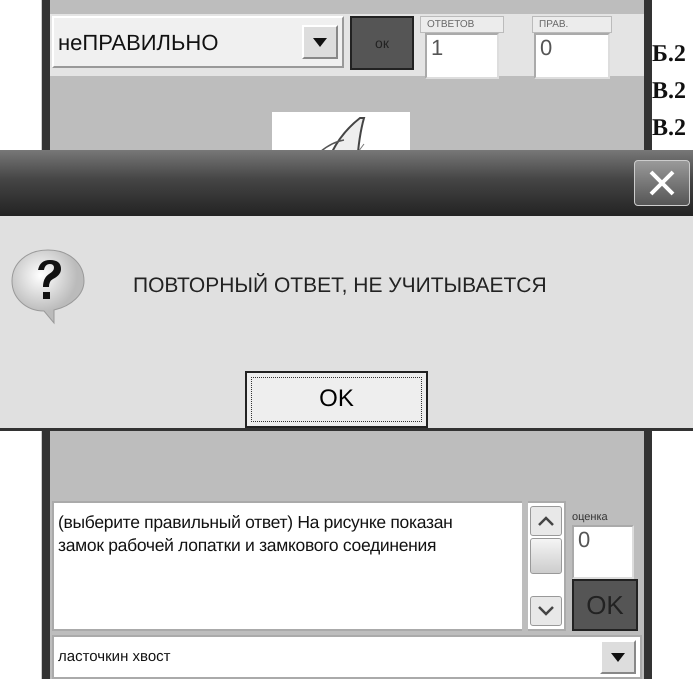 Image resolution: width=693 pixels, height=679 pixels. Describe the element at coordinates (572, 56) in the screenshot. I see `correct-count-field: 0` at that location.